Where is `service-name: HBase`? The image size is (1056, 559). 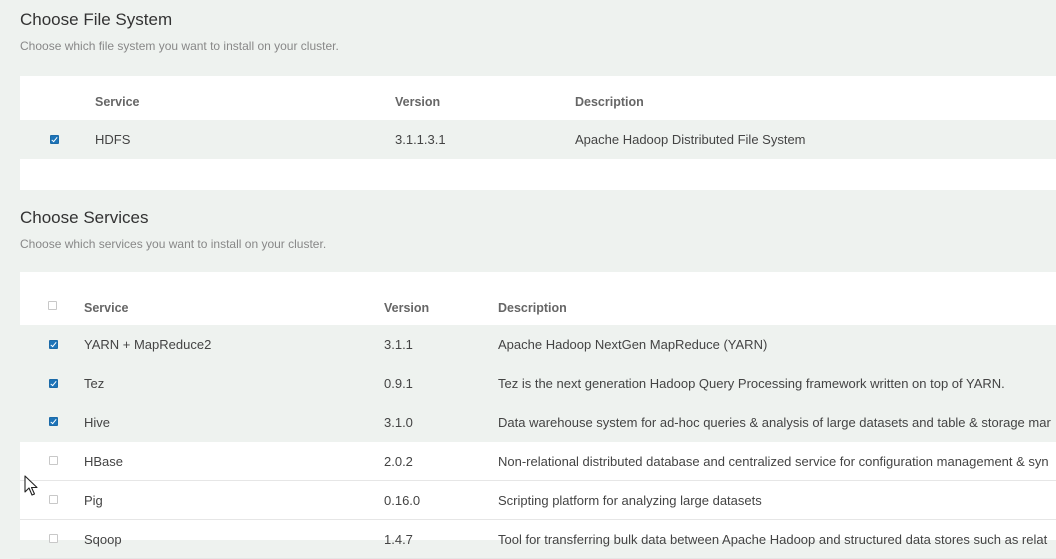 service-name: HBase is located at coordinates (104, 461).